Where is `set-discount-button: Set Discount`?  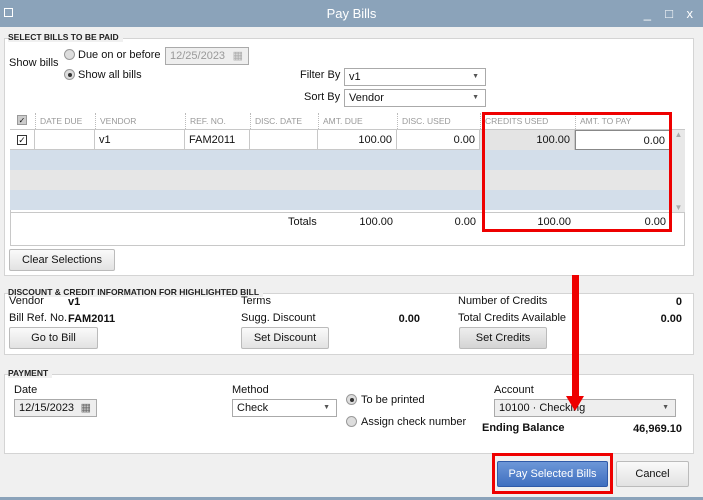 set-discount-button: Set Discount is located at coordinates (285, 338).